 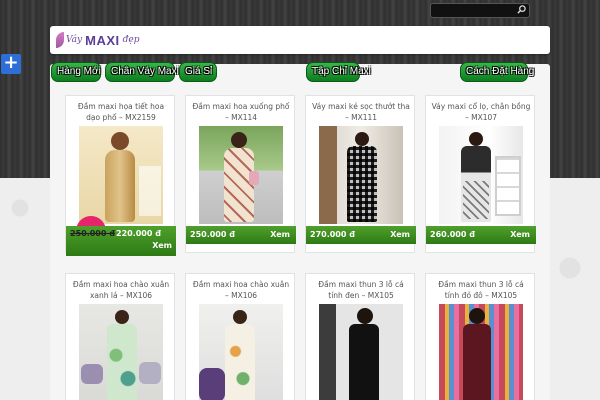 I want to click on search-icon, so click(x=521, y=10).